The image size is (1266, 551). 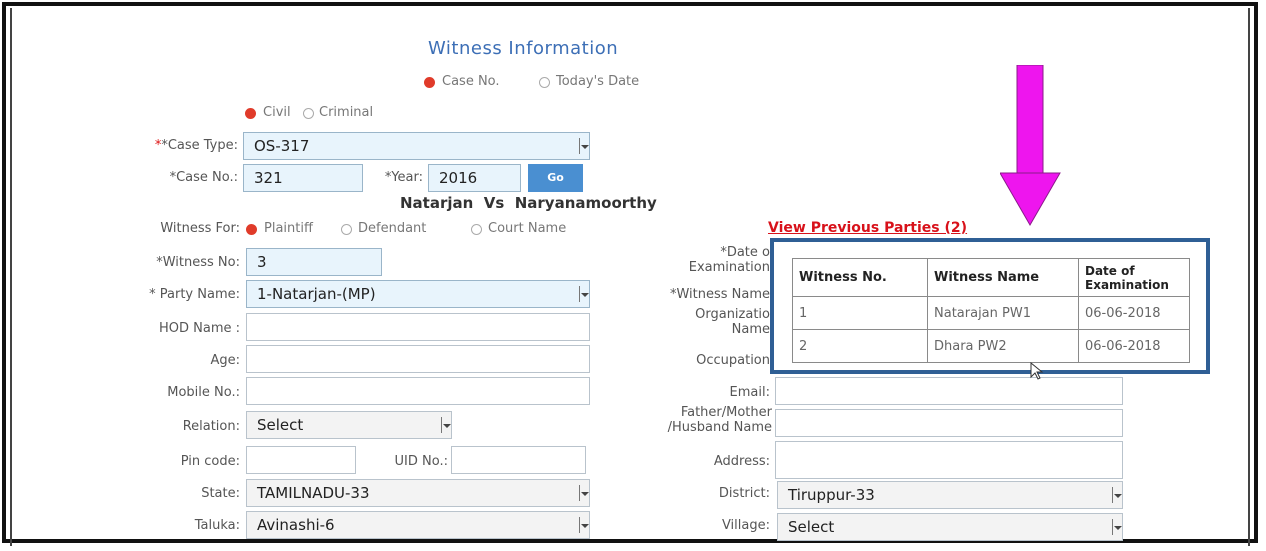 I want to click on hod-name-input, so click(x=418, y=327).